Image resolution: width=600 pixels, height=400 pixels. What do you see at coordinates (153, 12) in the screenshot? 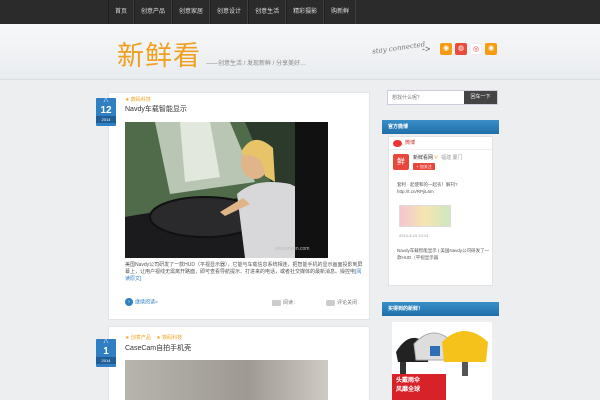
I see `nav-item: 创意产品` at bounding box center [153, 12].